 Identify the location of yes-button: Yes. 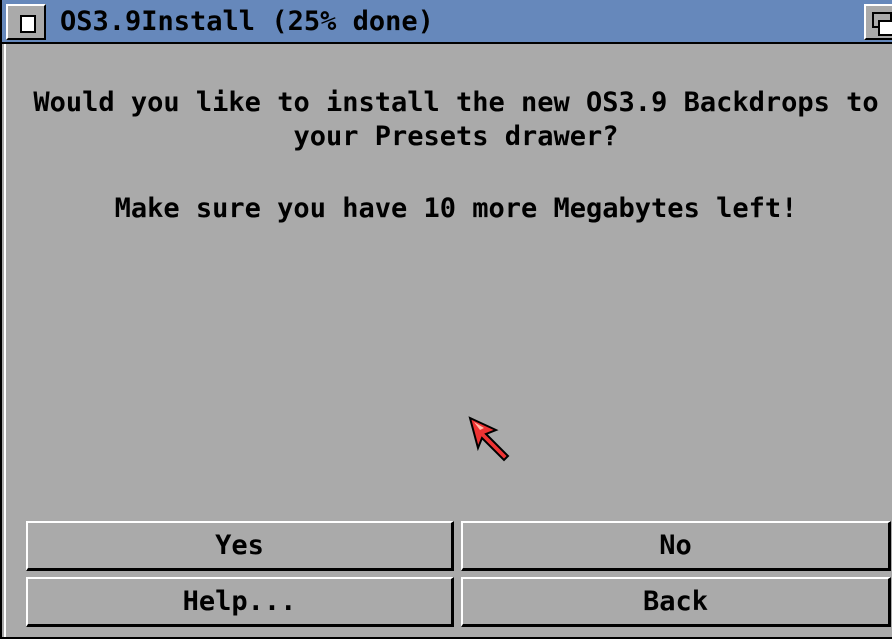
(240, 546).